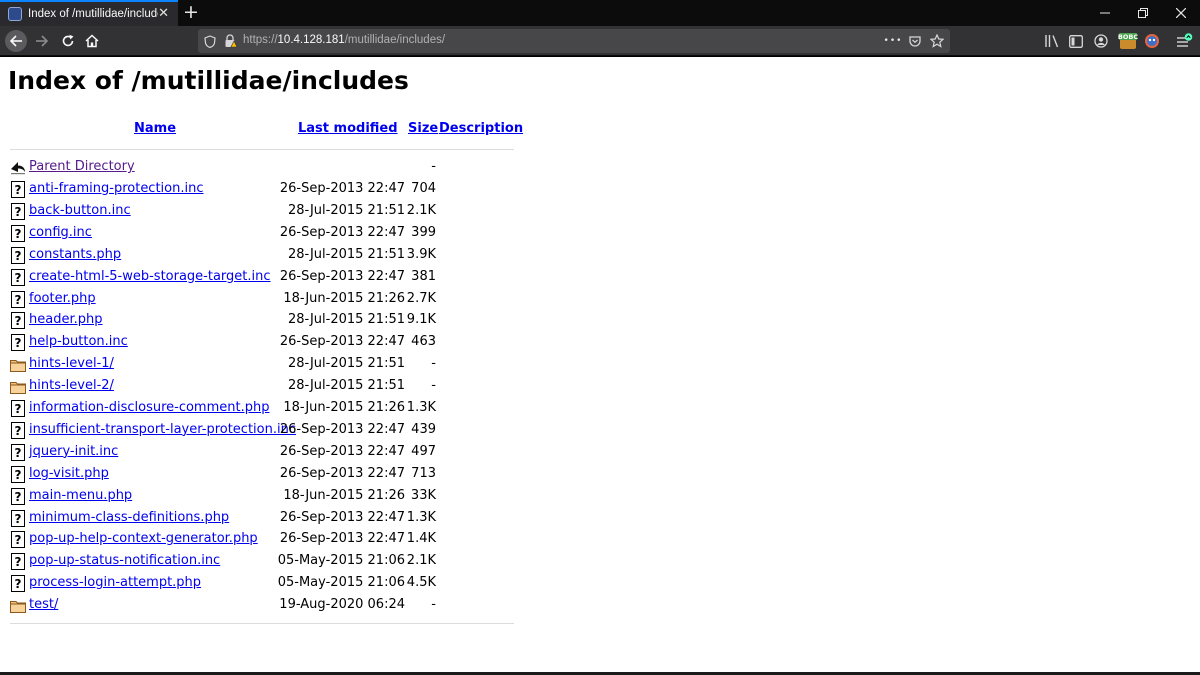 The width and height of the screenshot is (1200, 675). I want to click on pocket-icon, so click(915, 41).